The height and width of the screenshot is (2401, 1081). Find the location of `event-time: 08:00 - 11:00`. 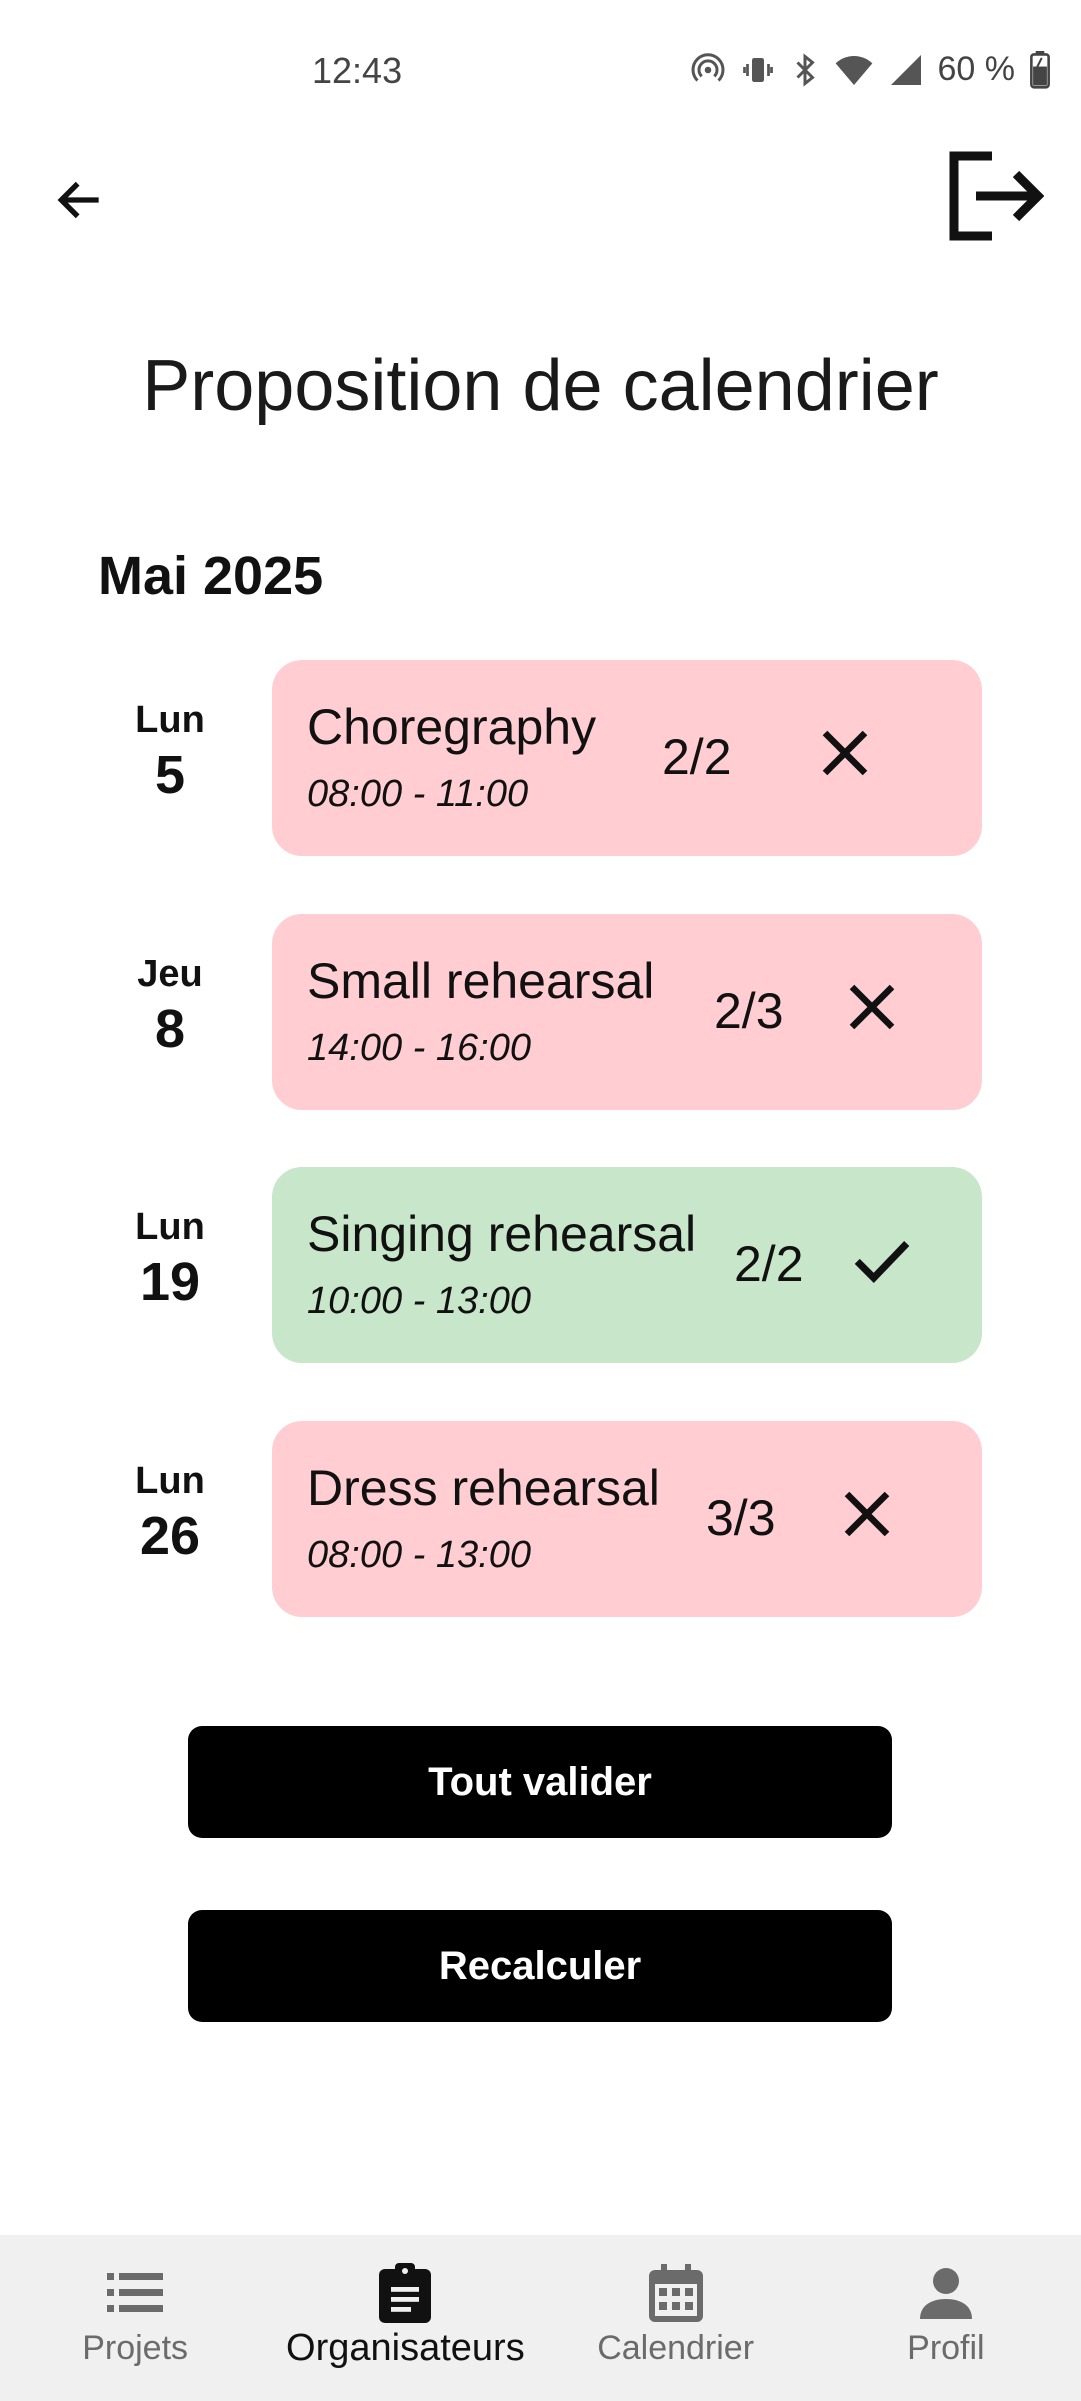

event-time: 08:00 - 11:00 is located at coordinates (418, 794).